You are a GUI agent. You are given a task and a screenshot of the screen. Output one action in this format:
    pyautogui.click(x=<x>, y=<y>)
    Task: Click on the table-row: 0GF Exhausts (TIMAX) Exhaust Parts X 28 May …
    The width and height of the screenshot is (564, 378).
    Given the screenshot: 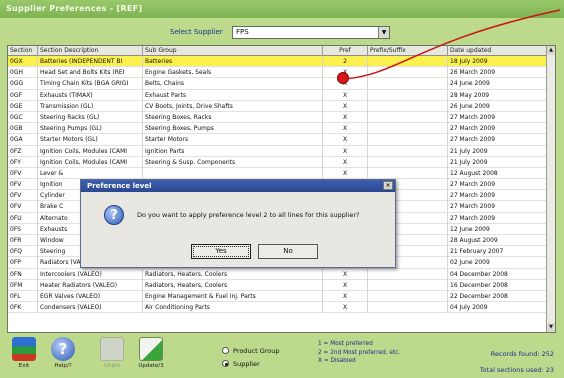 What is the action you would take?
    pyautogui.click(x=278, y=95)
    